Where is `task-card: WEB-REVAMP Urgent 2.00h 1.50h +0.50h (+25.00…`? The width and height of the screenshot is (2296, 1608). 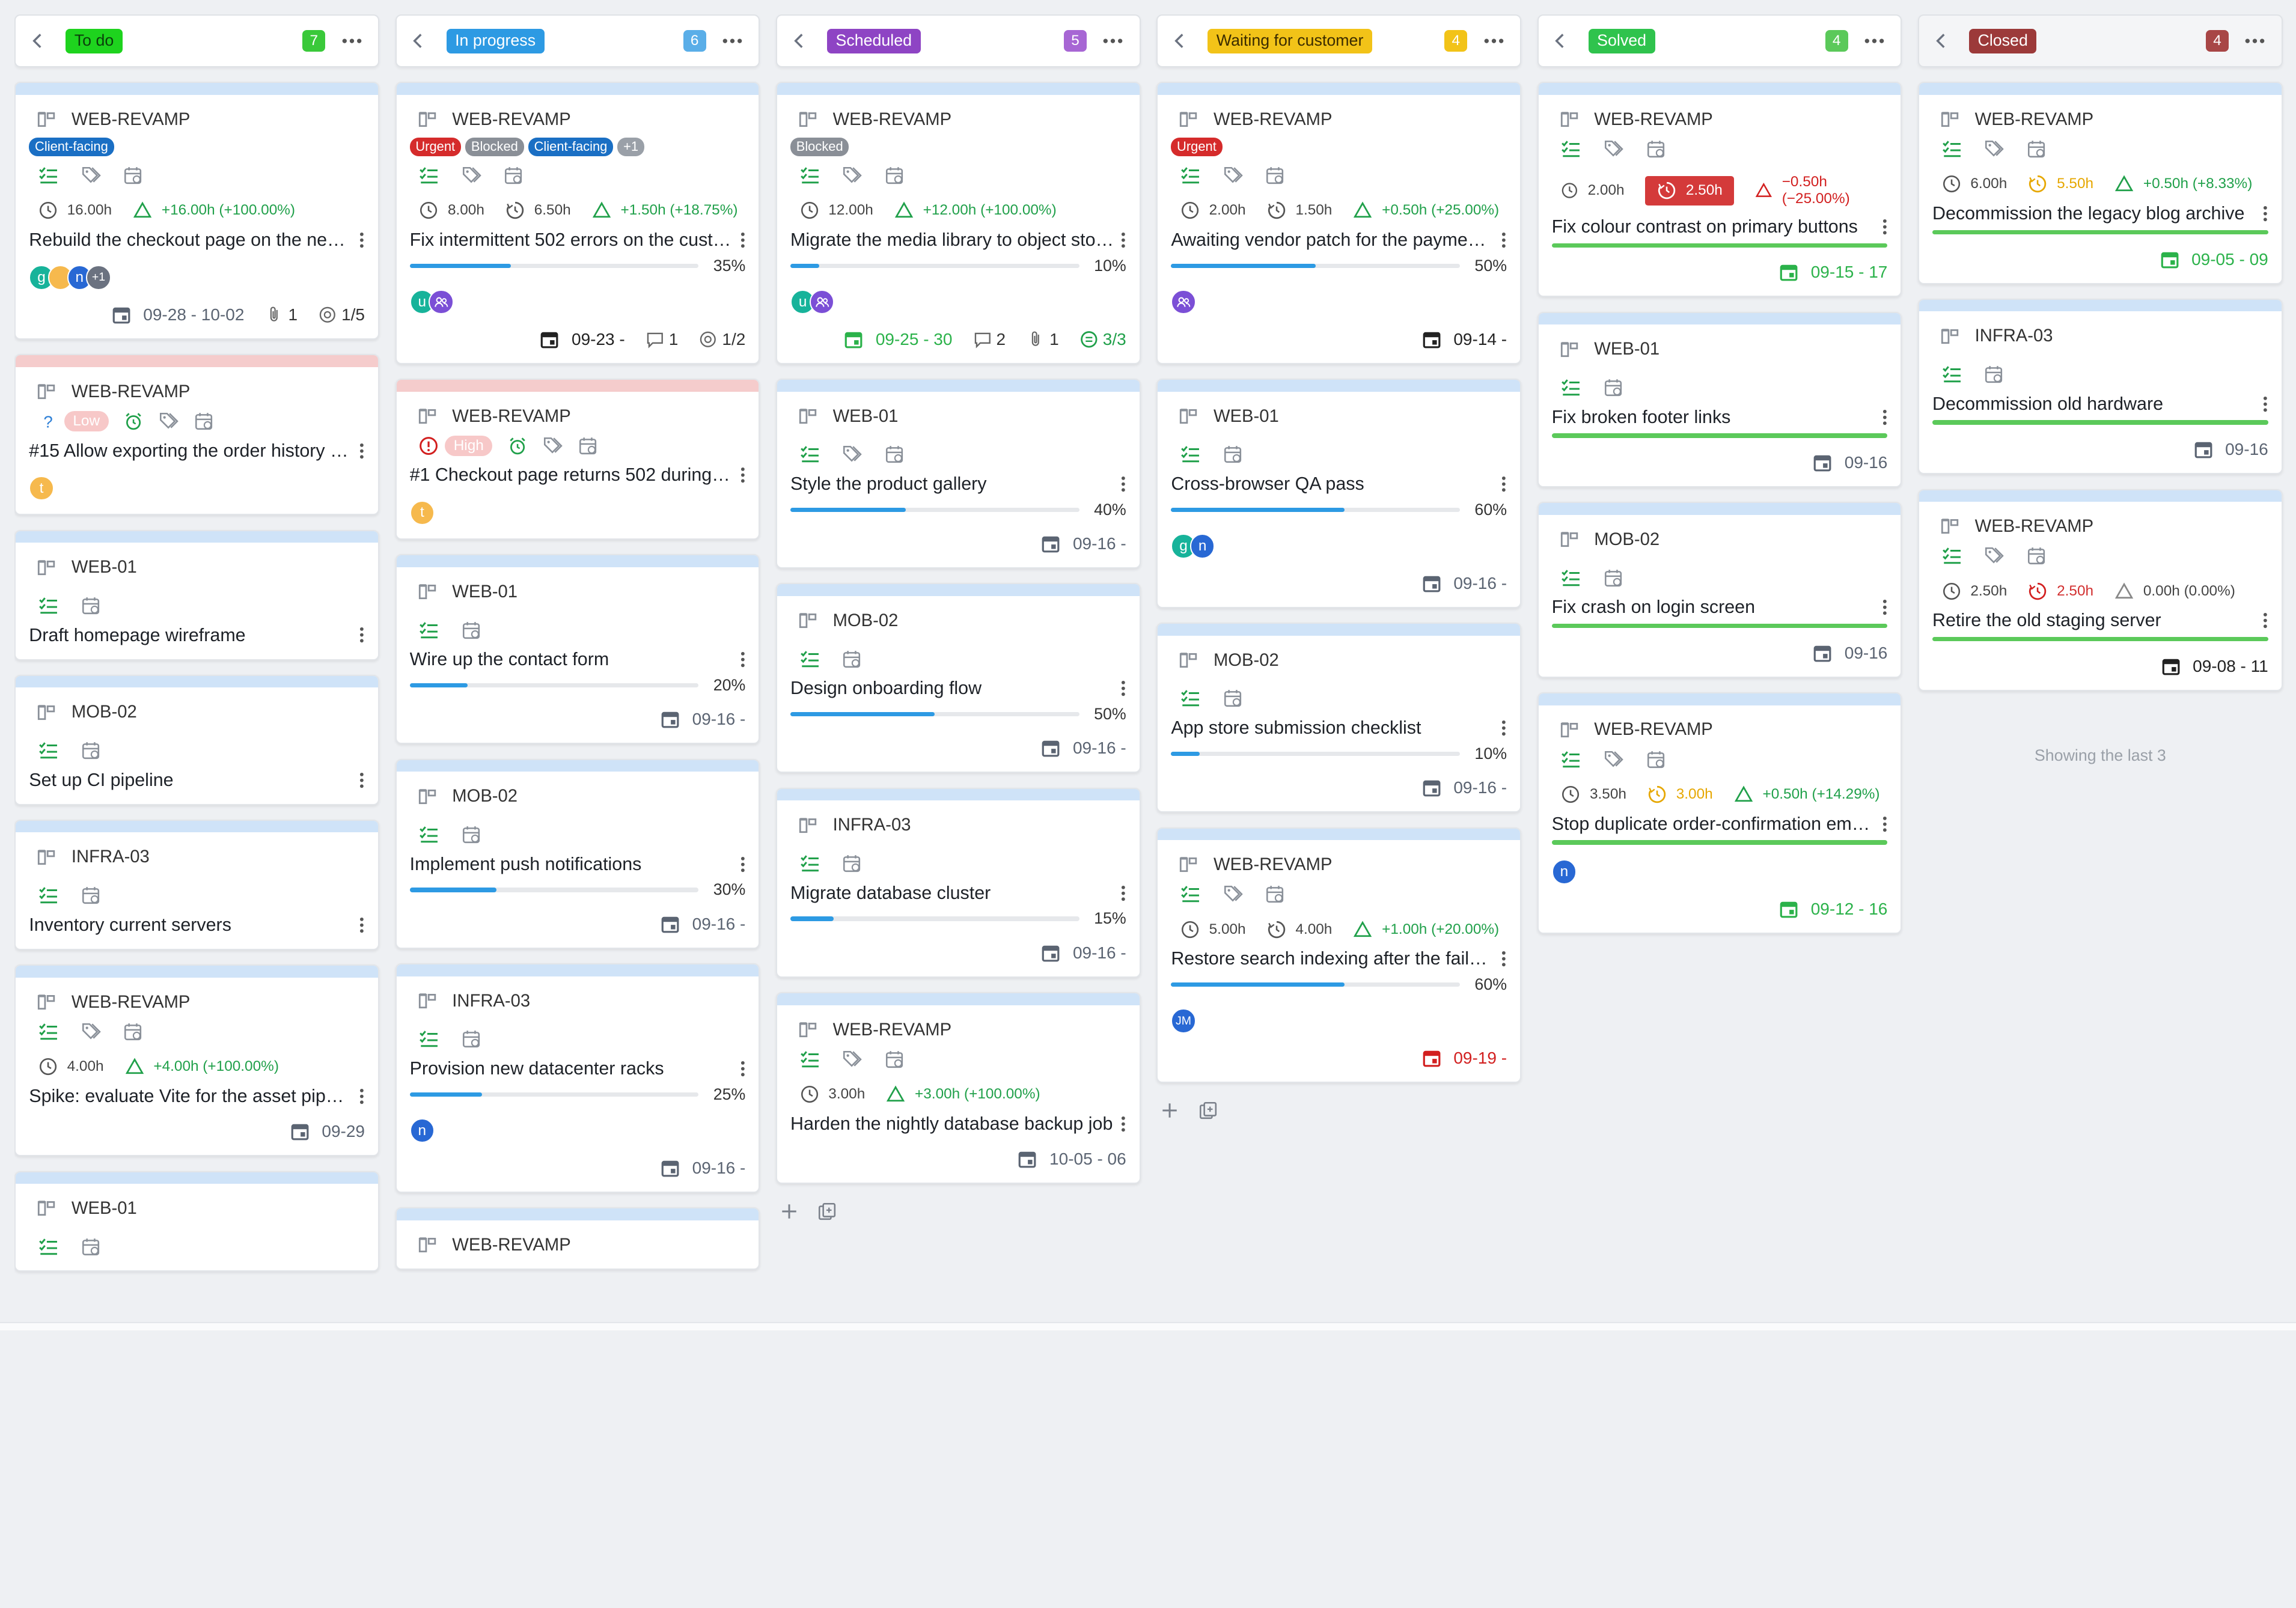 task-card: WEB-REVAMP Urgent 2.00h 1.50h +0.50h (+25.00… is located at coordinates (1338, 223).